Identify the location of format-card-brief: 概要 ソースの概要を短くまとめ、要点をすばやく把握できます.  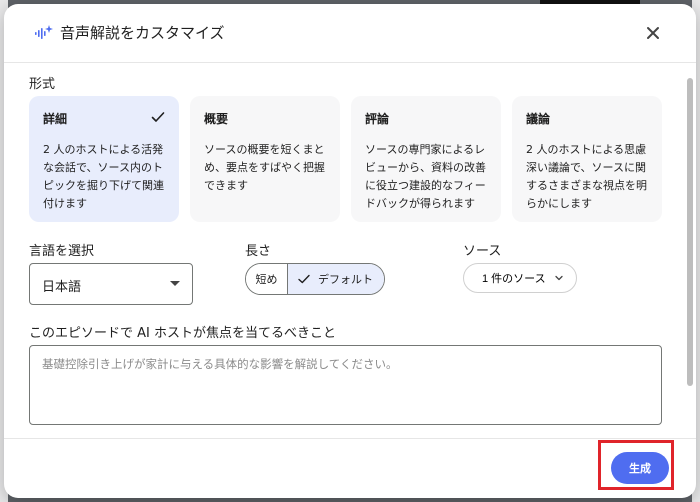
(265, 159).